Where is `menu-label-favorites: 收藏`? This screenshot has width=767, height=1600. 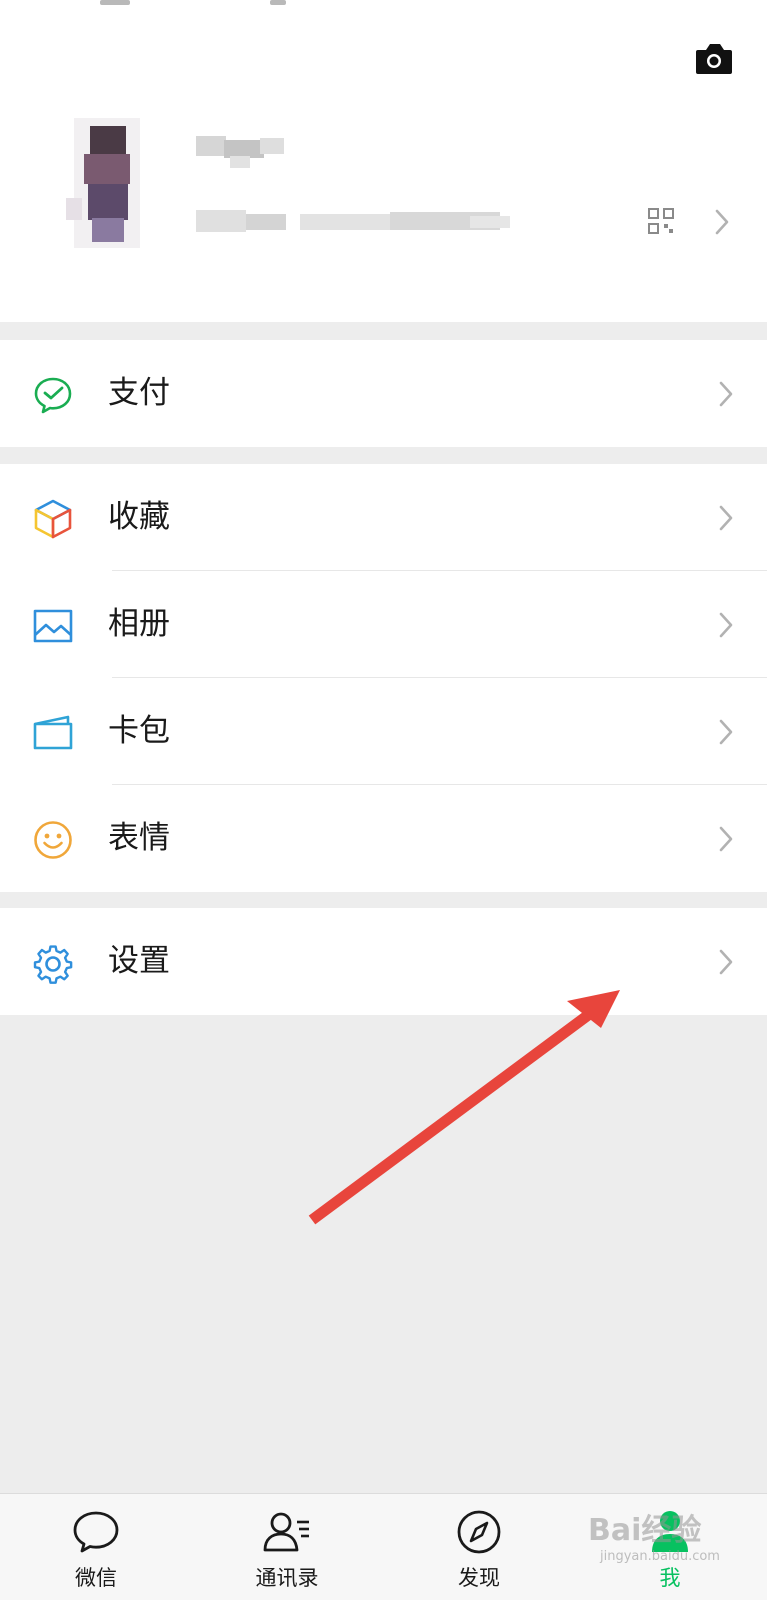
menu-label-favorites: 收藏 is located at coordinates (139, 517).